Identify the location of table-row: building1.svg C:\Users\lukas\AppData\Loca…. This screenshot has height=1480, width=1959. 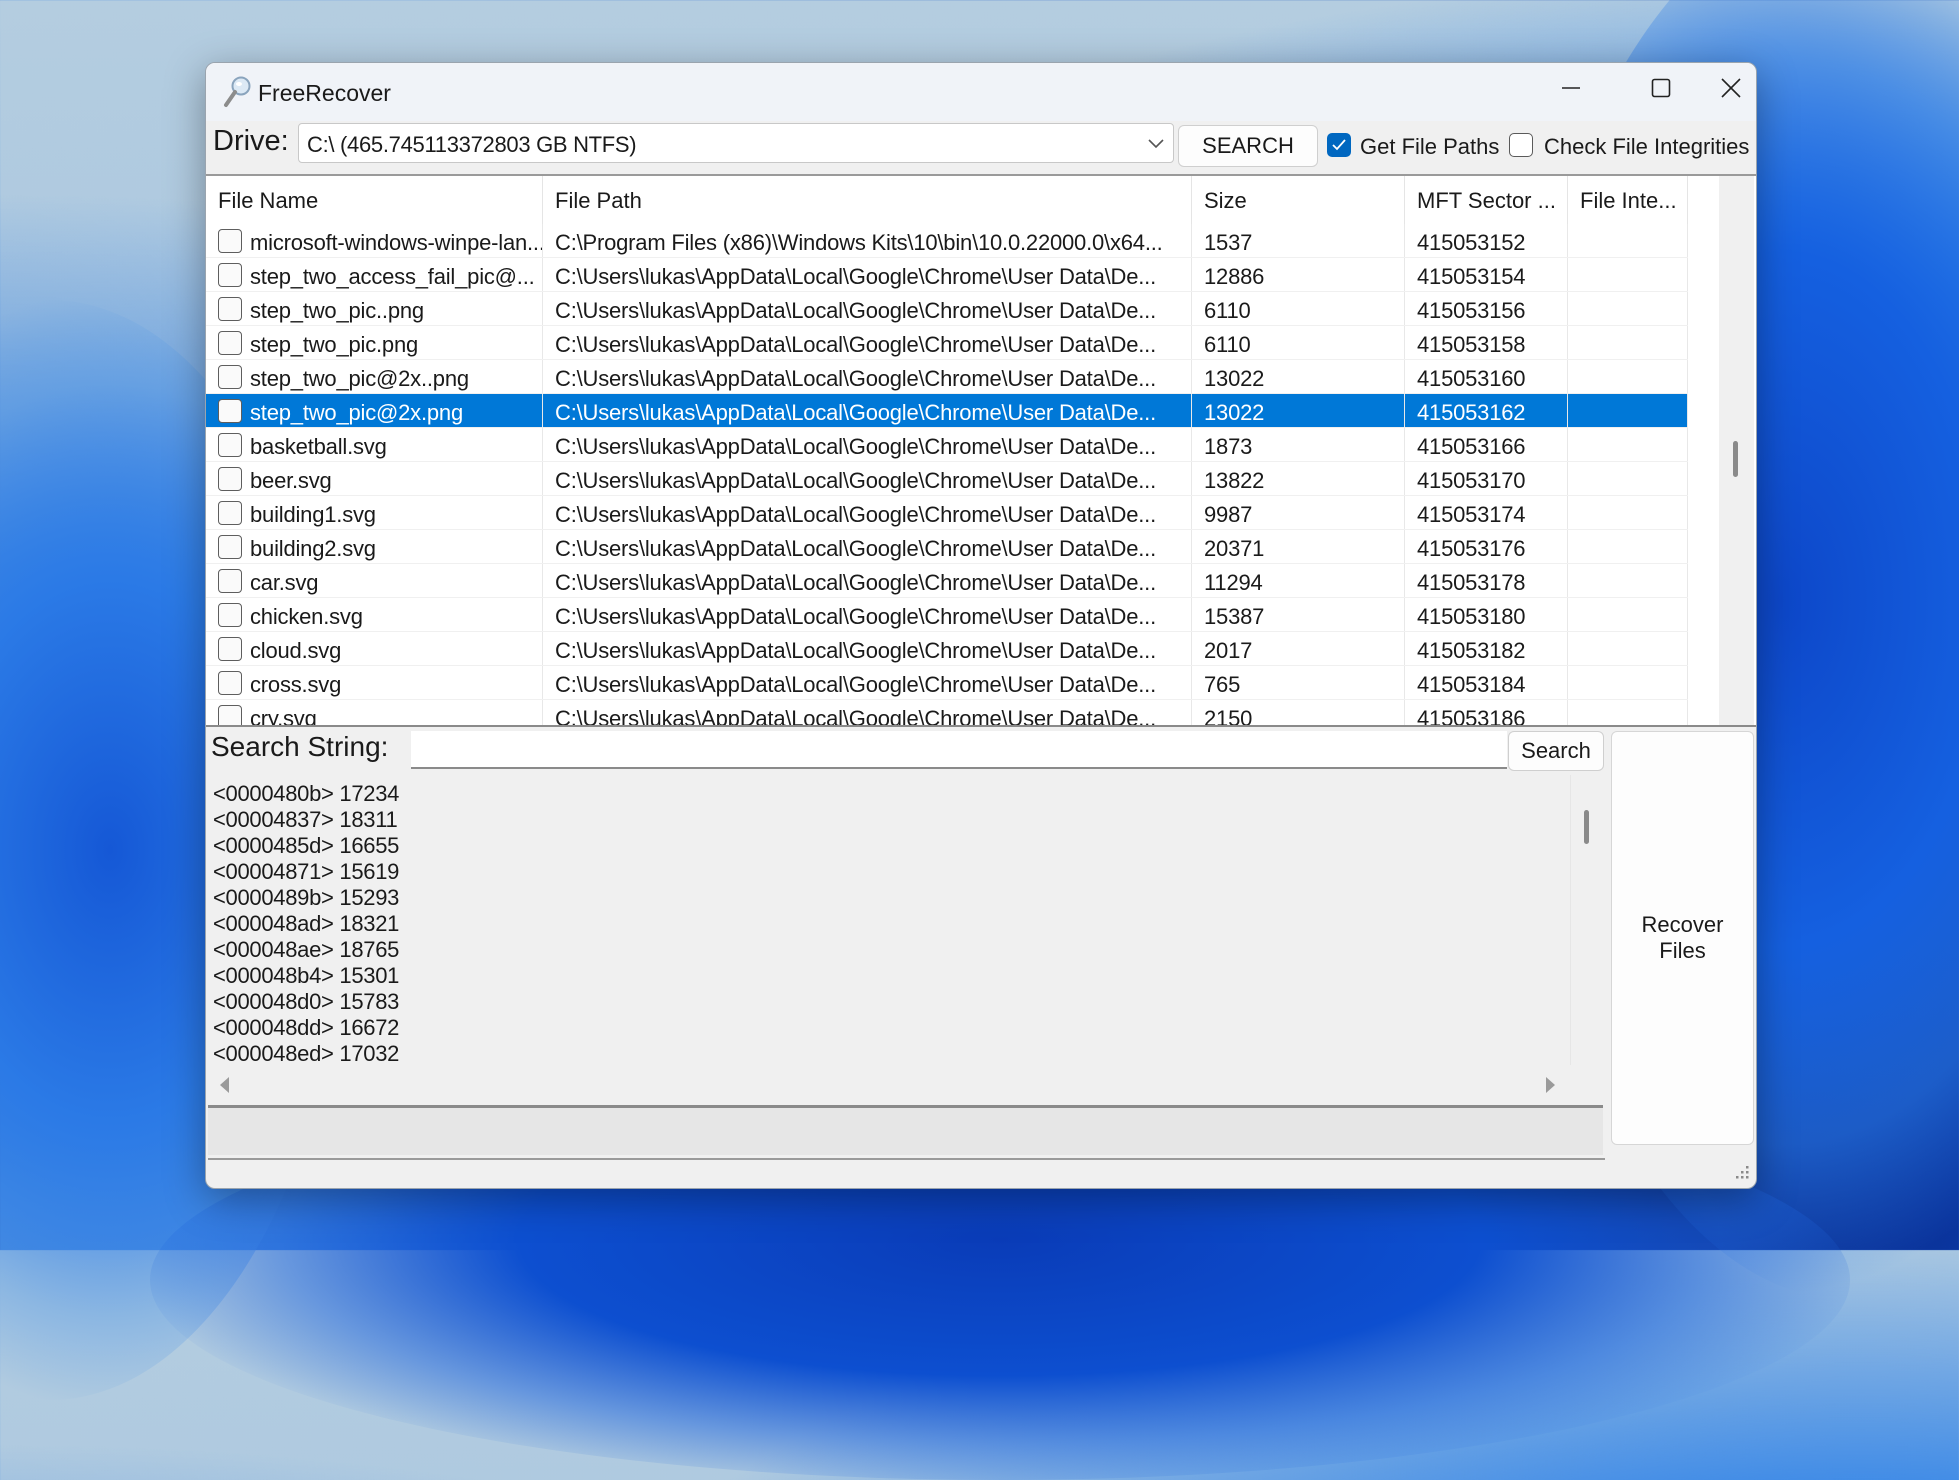
(947, 513).